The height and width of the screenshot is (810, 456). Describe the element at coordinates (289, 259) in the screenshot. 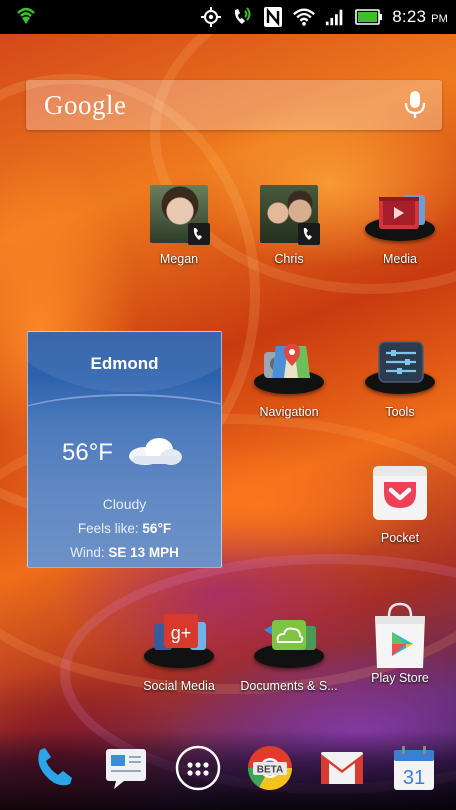

I see `app-label-chris: Chris` at that location.